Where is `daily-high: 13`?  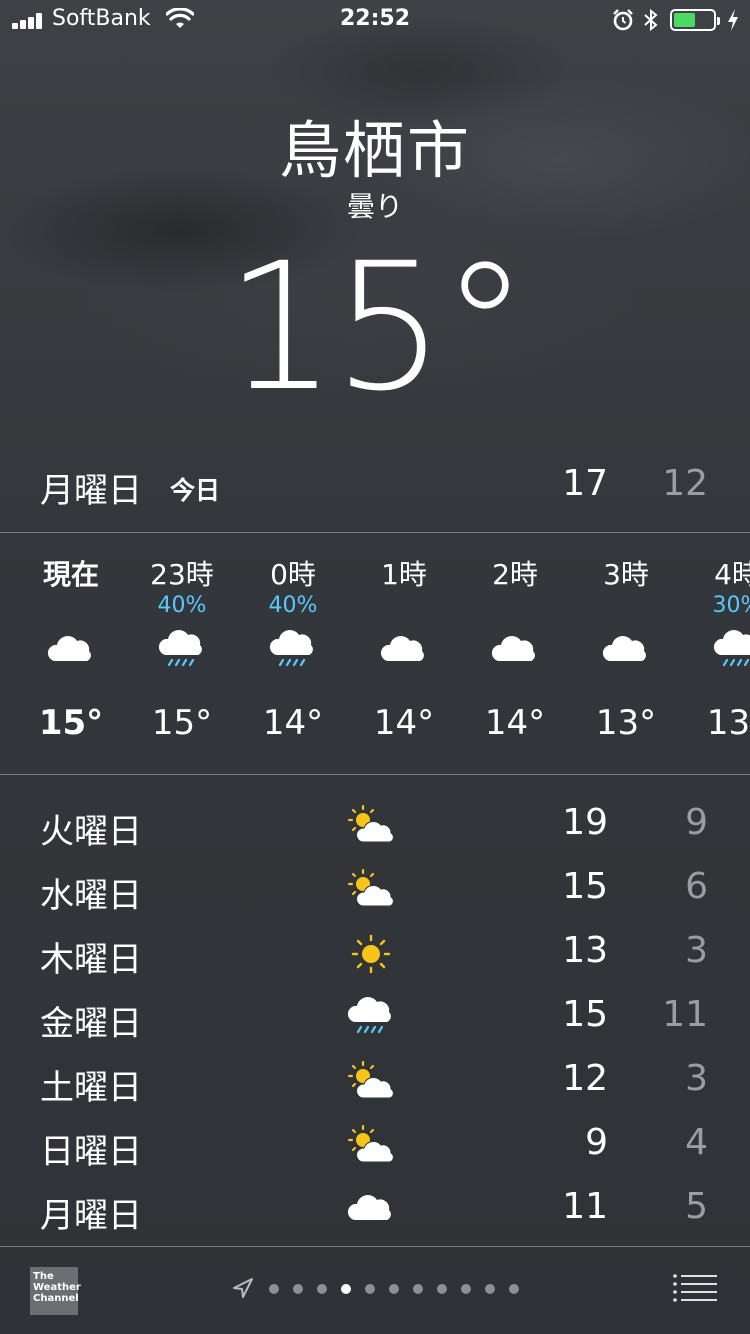 daily-high: 13 is located at coordinates (585, 950).